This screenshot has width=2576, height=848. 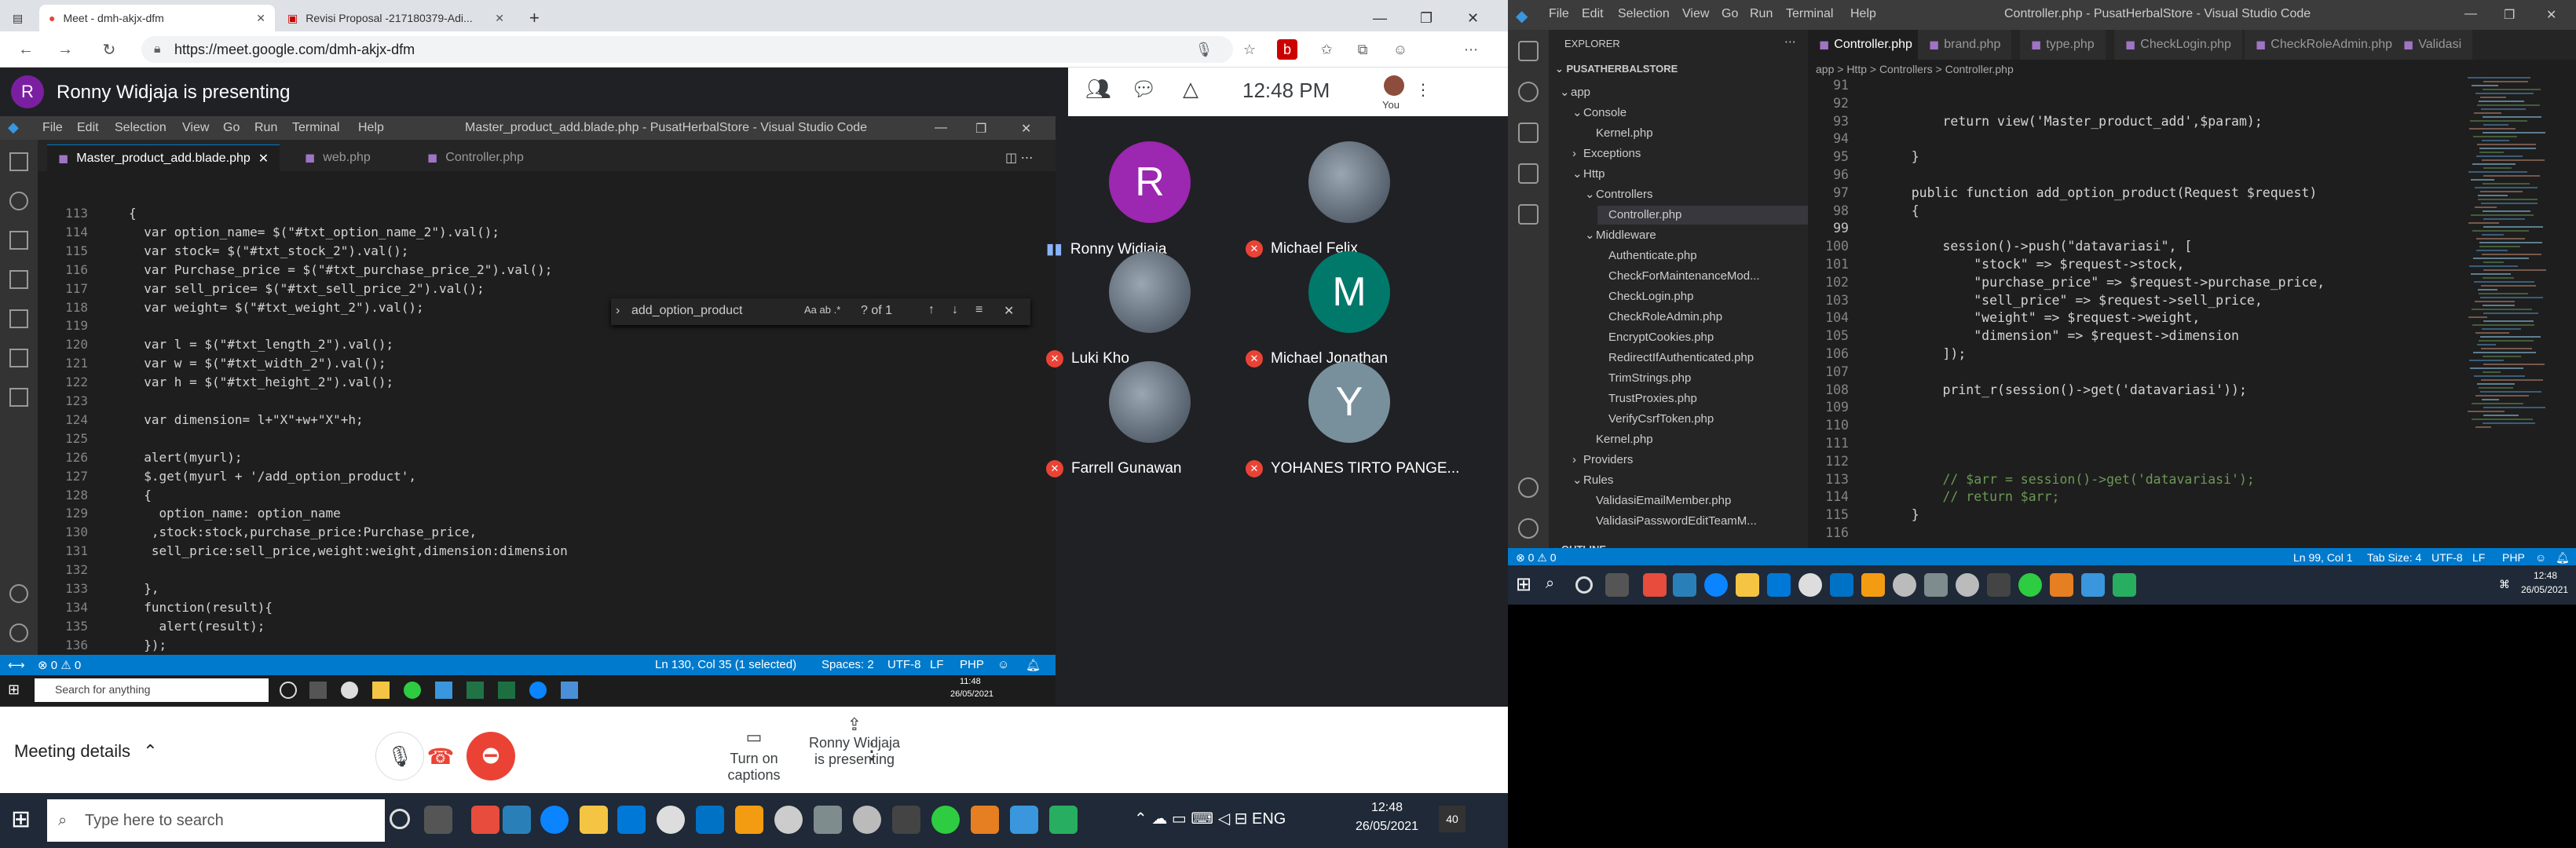 I want to click on tree-item: › Providers, so click(x=1603, y=461).